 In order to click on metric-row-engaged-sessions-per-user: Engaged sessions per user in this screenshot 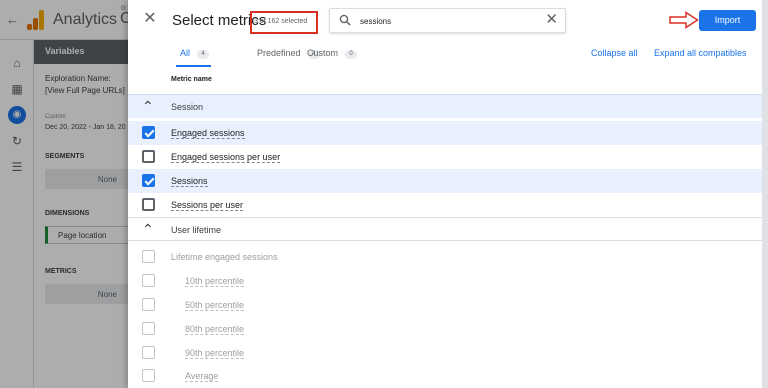, I will do `click(445, 157)`.